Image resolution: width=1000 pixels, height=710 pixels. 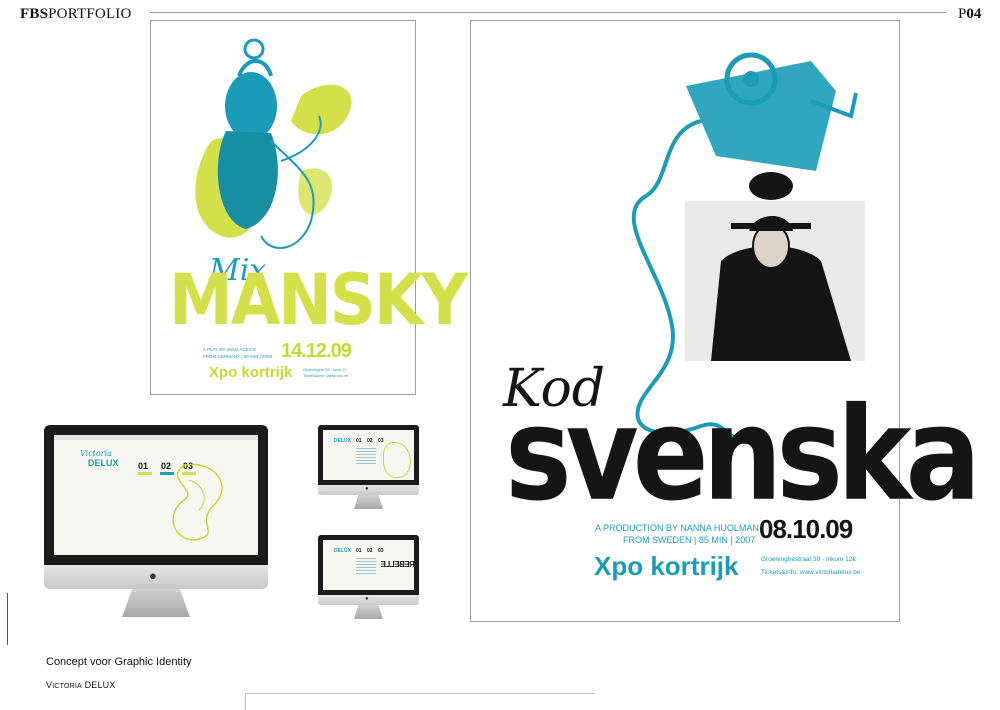 What do you see at coordinates (119, 662) in the screenshot?
I see `caption-title: Concept voor Graphic Identity` at bounding box center [119, 662].